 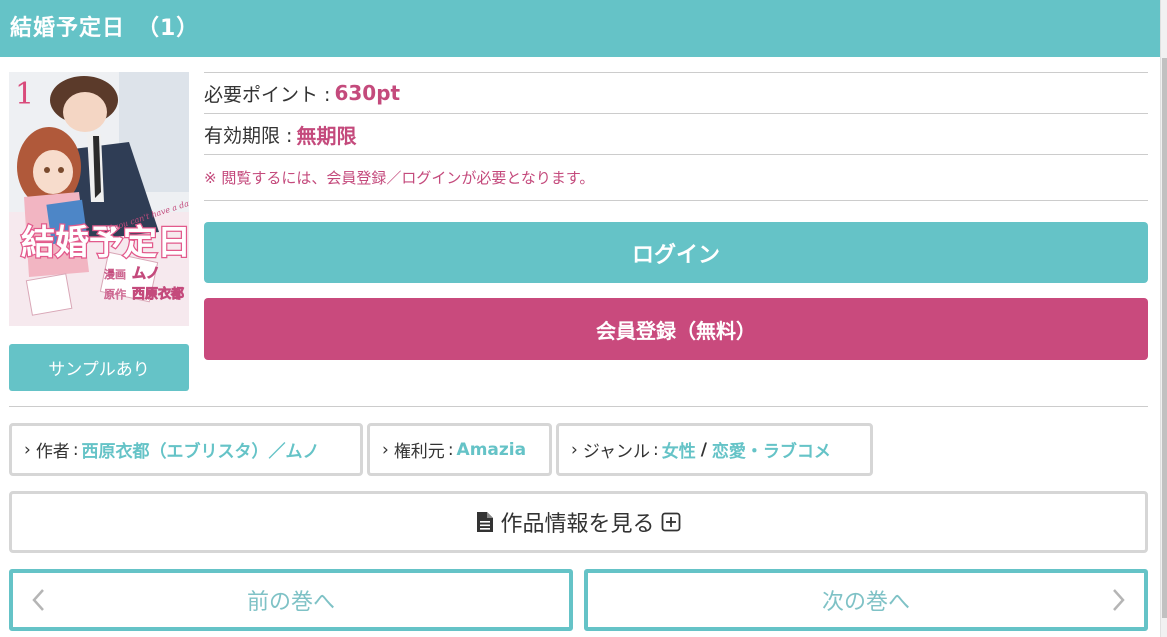 I want to click on cover-volume-number: 1, so click(x=24, y=94).